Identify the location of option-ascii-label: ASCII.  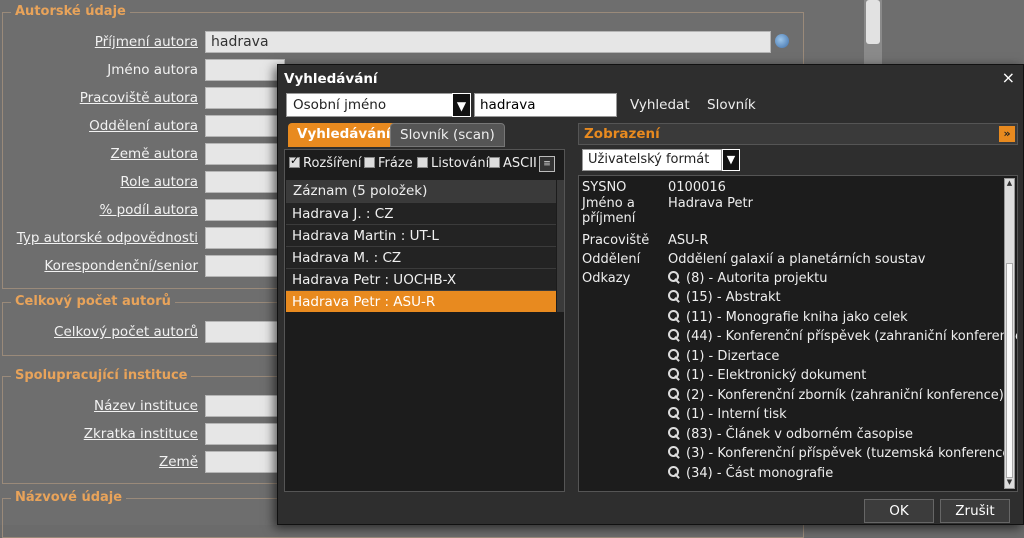
(520, 163).